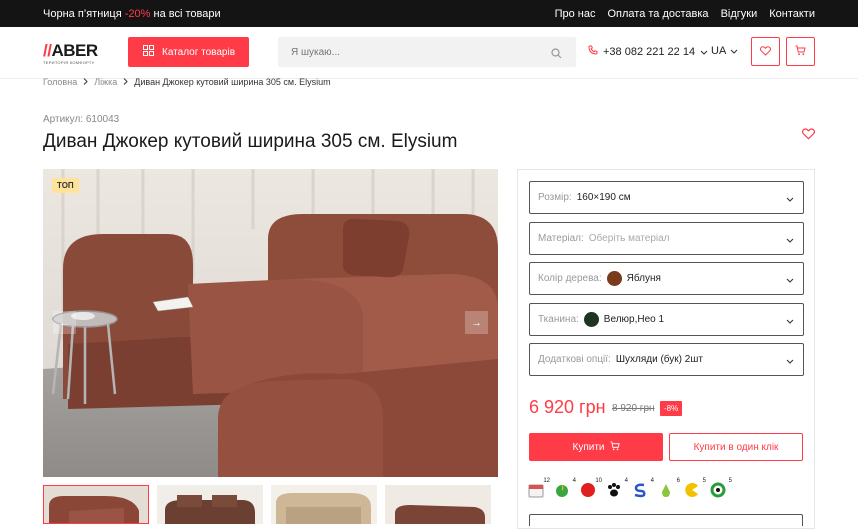 This screenshot has height=529, width=858. What do you see at coordinates (555, 197) in the screenshot?
I see `option-label: Розмір:` at bounding box center [555, 197].